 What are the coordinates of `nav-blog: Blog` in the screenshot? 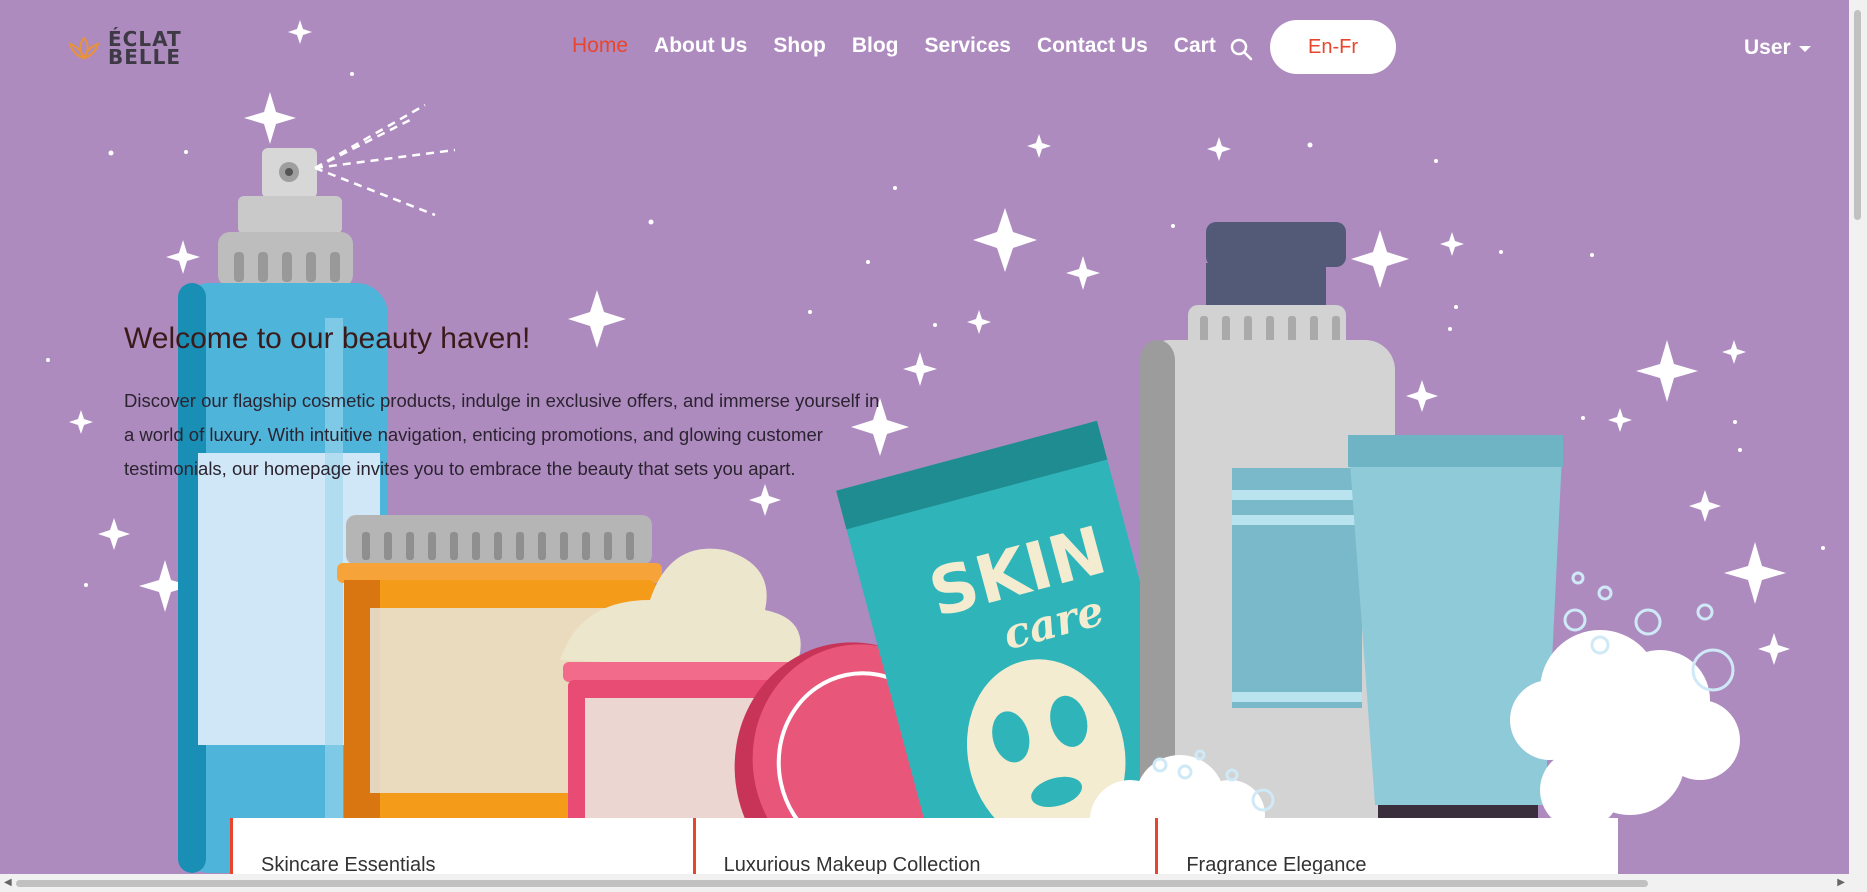 It's located at (875, 46).